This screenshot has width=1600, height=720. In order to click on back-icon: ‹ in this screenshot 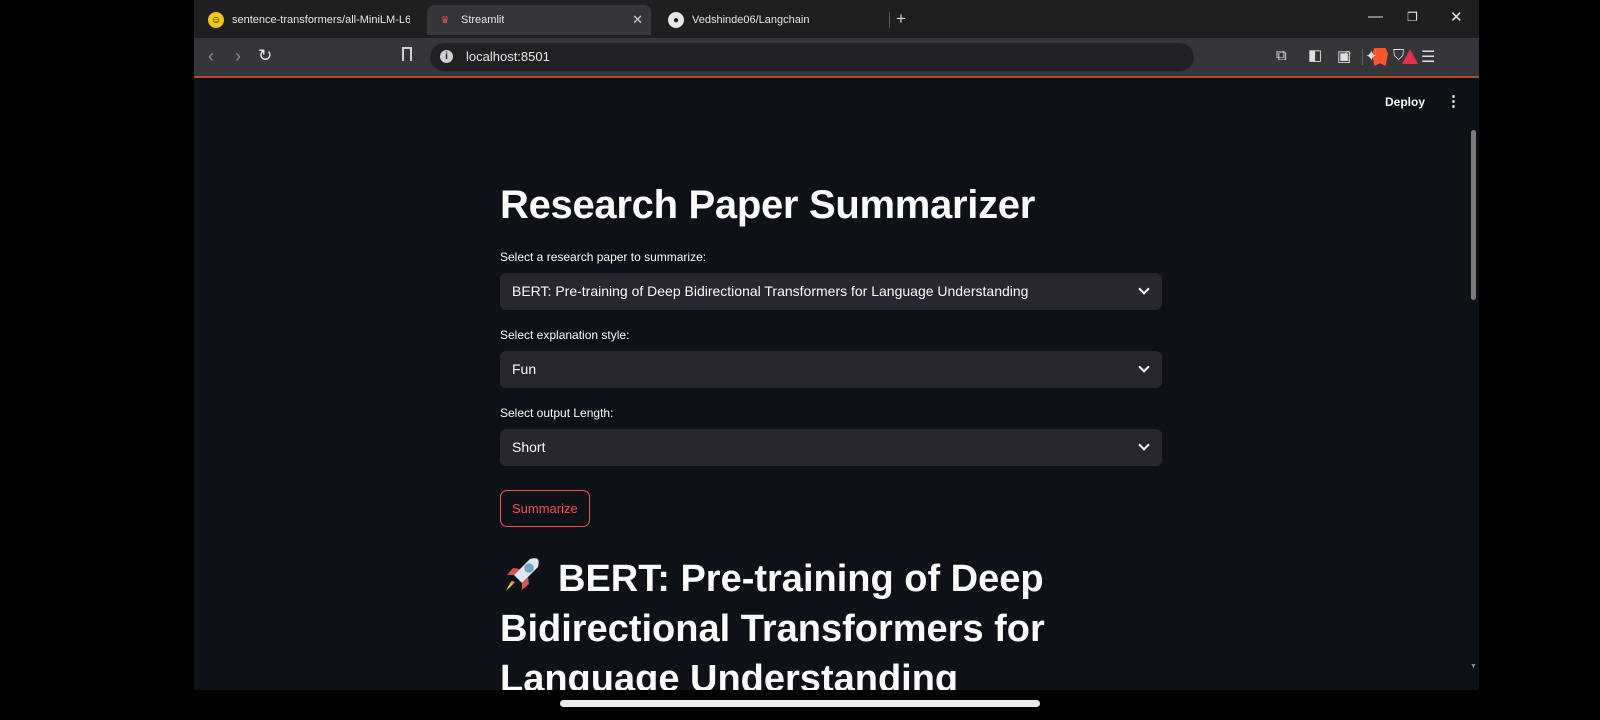, I will do `click(211, 56)`.